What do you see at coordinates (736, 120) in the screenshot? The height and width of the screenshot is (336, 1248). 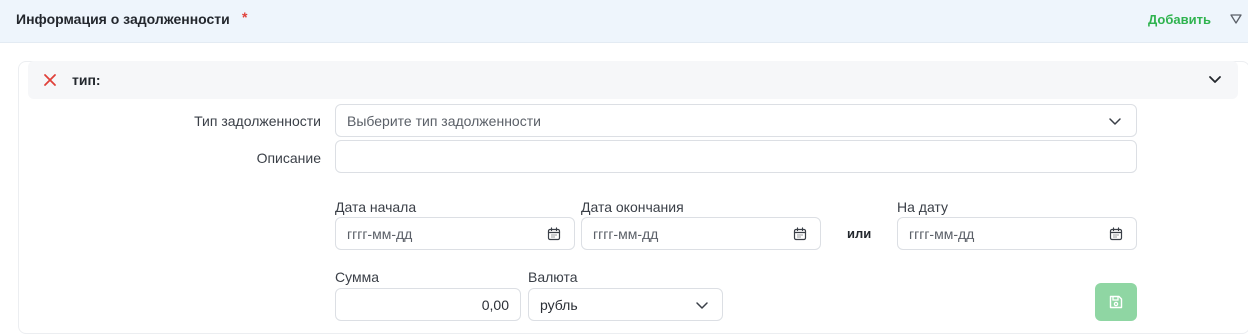 I see `debt-type-select: Выберите тип задолженности` at bounding box center [736, 120].